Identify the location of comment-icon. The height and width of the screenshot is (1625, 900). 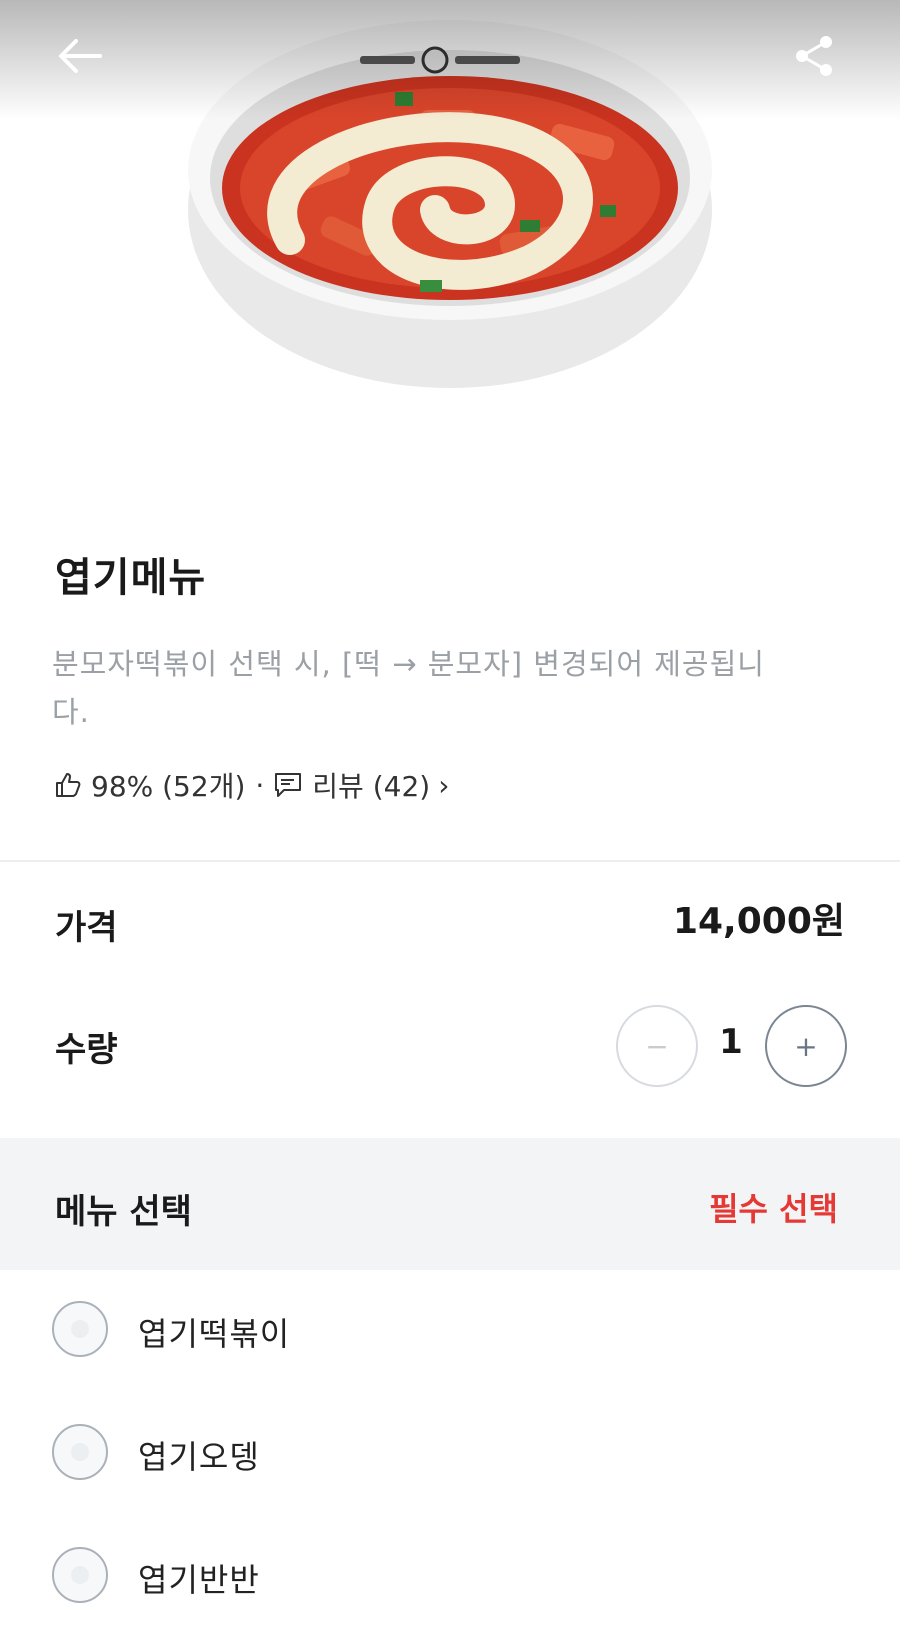
(288, 785).